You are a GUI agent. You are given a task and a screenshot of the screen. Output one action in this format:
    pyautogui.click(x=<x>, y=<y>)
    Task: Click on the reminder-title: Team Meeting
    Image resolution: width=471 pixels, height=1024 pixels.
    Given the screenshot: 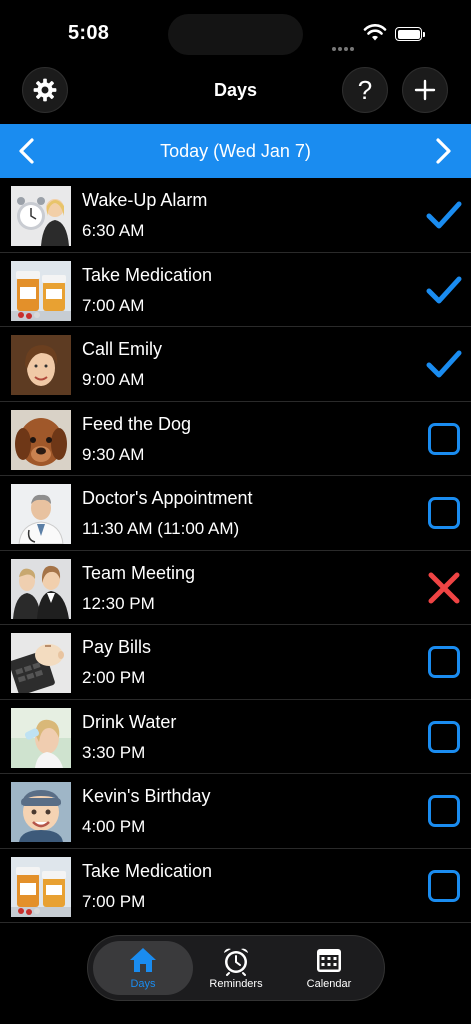 What is the action you would take?
    pyautogui.click(x=139, y=572)
    